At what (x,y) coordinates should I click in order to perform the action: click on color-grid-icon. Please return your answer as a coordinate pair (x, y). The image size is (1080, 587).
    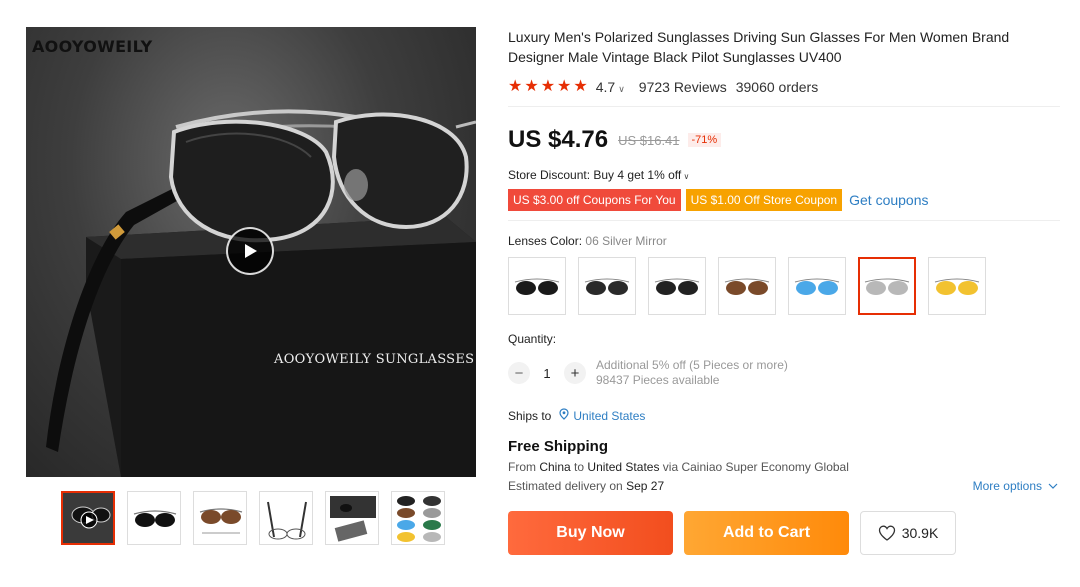
    Looking at the image, I should click on (419, 519).